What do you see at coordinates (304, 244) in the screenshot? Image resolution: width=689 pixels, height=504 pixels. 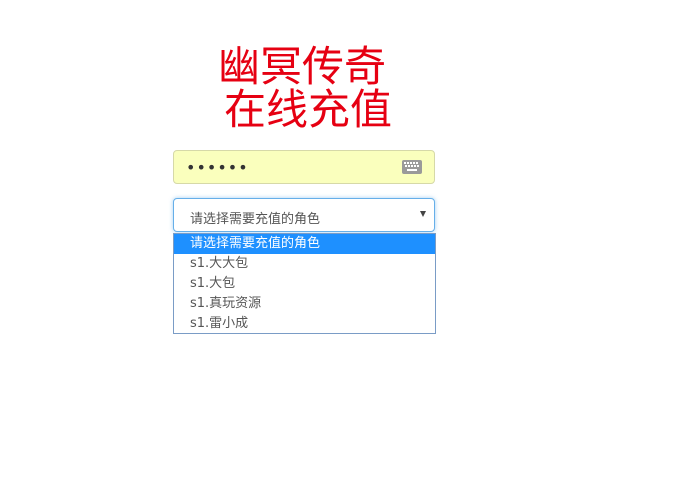 I see `role-option: 请选择需要充值的角色` at bounding box center [304, 244].